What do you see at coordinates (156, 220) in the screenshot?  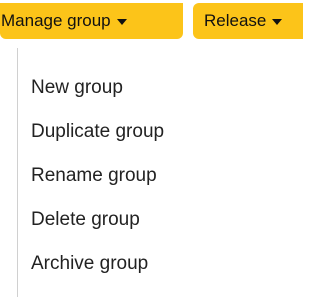 I see `menu-item-delete-group: Delete group` at bounding box center [156, 220].